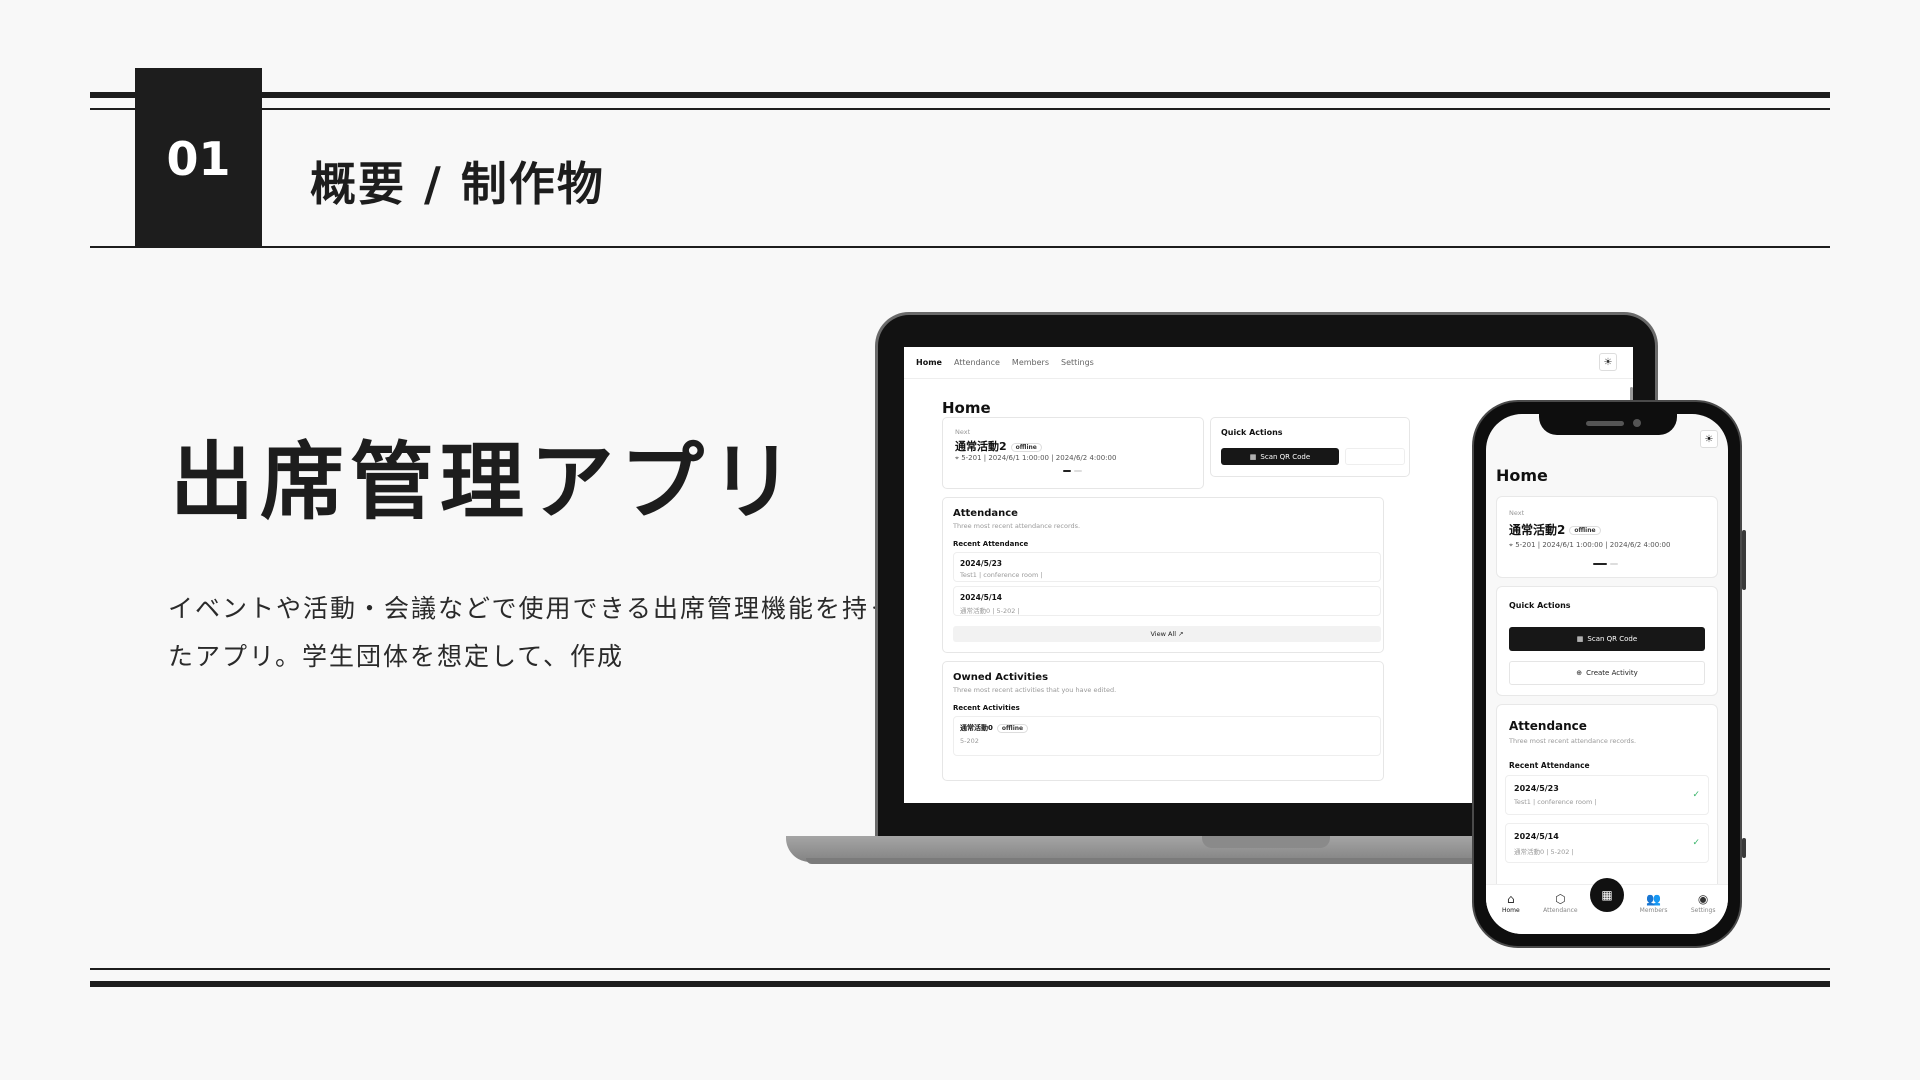  I want to click on tab-home: ⌂ Home, so click(1511, 903).